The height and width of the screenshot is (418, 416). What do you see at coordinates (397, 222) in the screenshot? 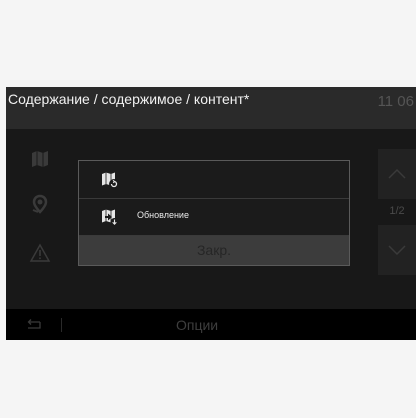
I see `pager: 1/2` at bounding box center [397, 222].